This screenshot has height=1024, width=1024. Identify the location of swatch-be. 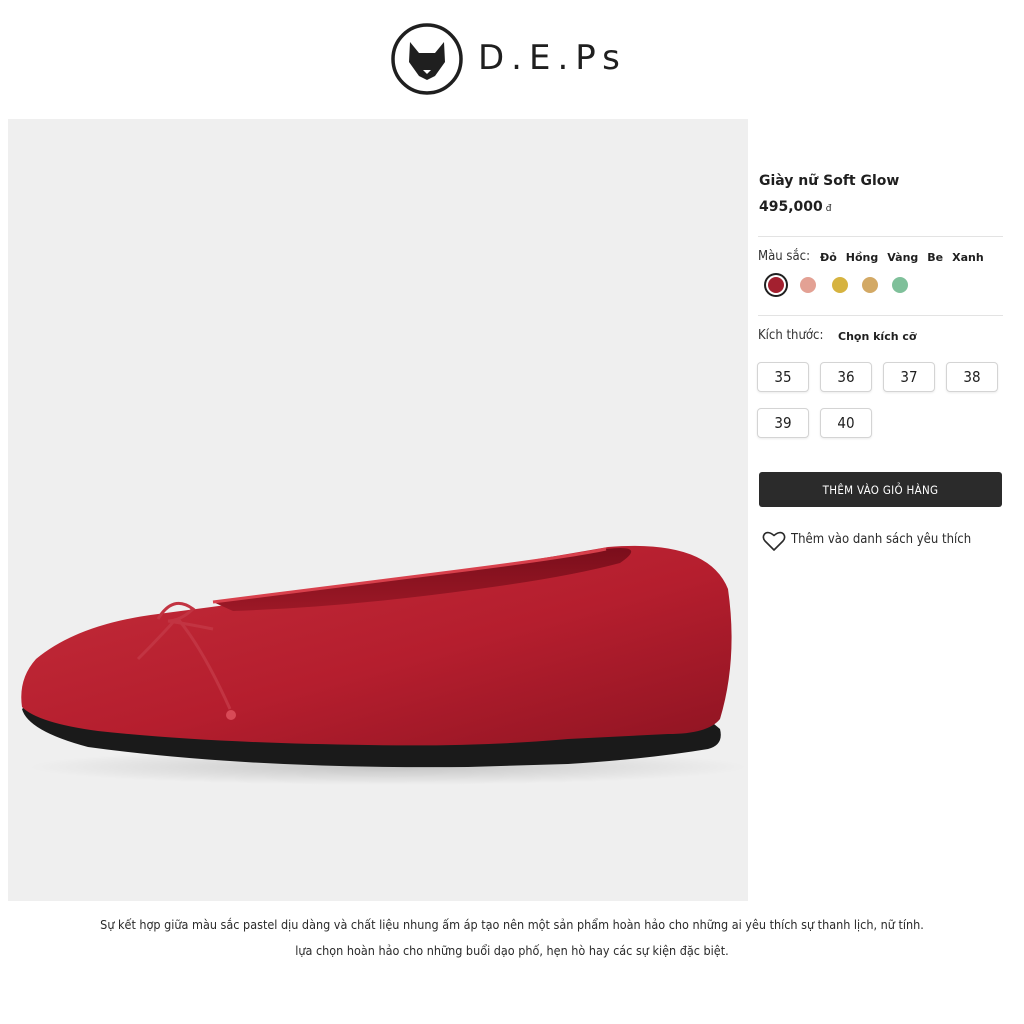
(870, 285).